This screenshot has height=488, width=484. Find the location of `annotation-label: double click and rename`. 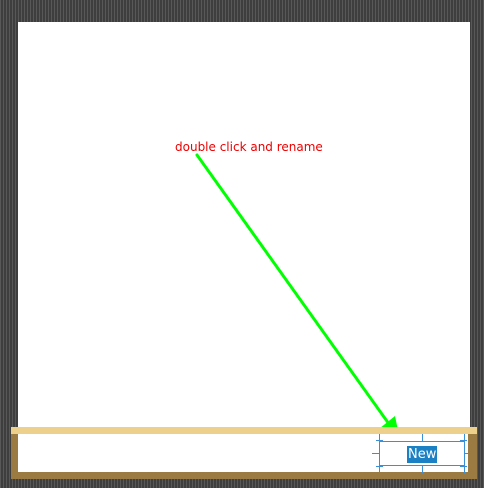

annotation-label: double click and rename is located at coordinates (249, 147).